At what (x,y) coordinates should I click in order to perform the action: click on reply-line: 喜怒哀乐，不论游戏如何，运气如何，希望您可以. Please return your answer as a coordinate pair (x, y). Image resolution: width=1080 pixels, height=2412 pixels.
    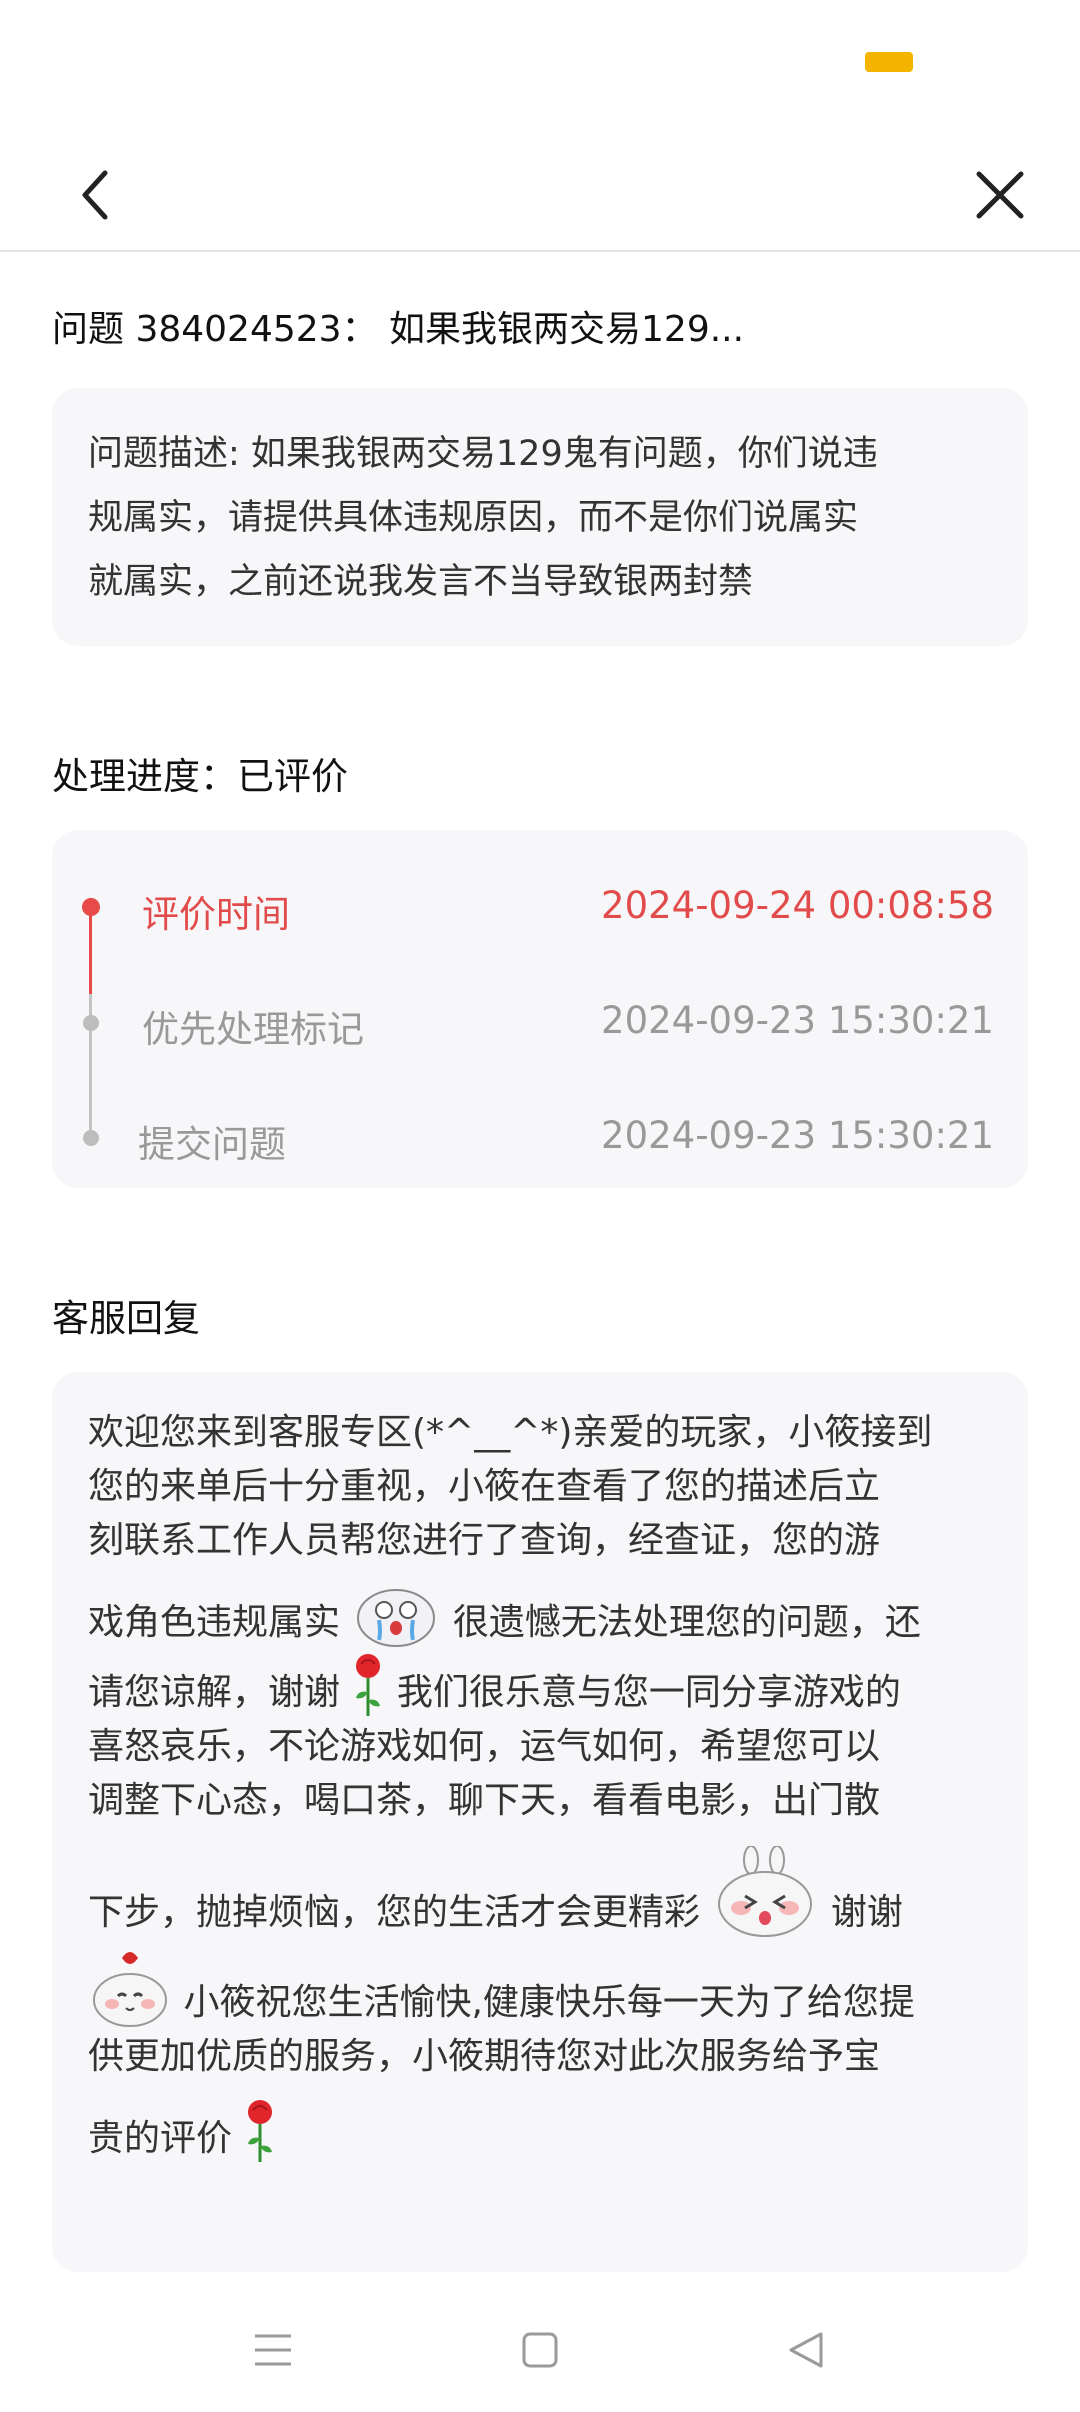
    Looking at the image, I should click on (484, 1746).